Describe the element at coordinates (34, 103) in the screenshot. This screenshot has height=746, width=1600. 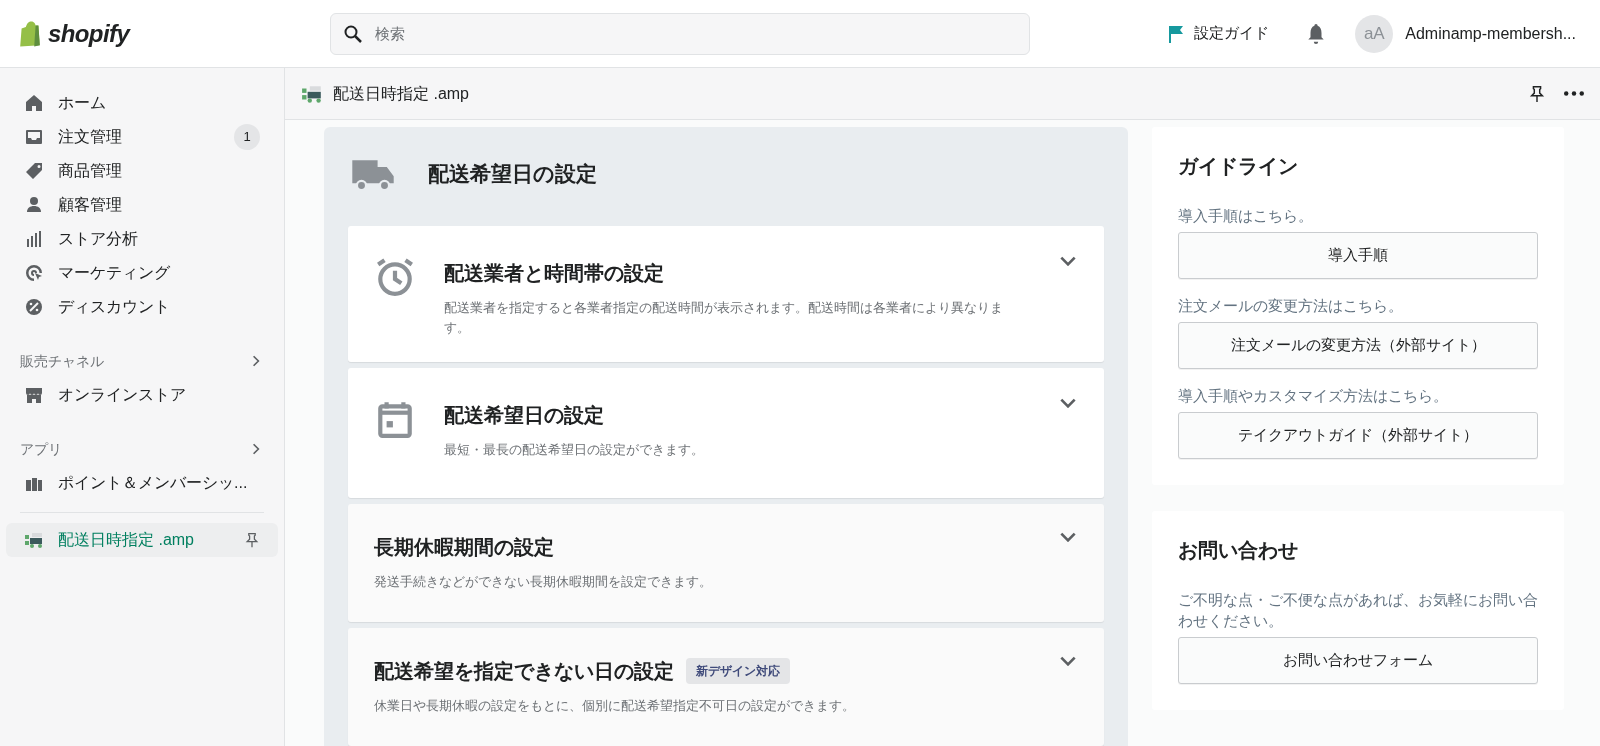
I see `home-icon` at that location.